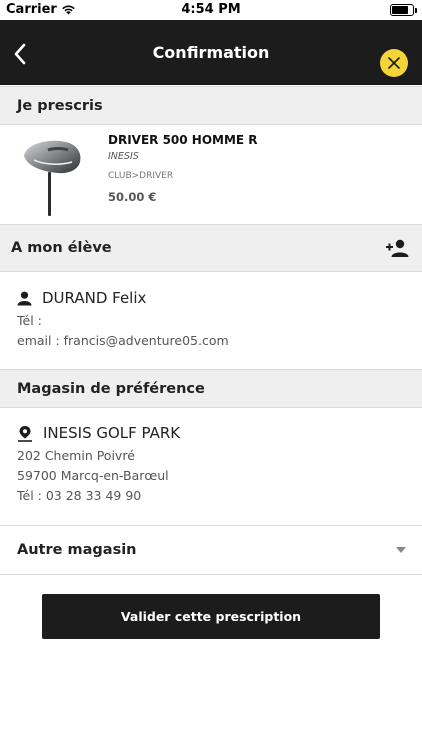 This screenshot has height=750, width=422. What do you see at coordinates (76, 455) in the screenshot?
I see `store-street: 202 Chemin Poivré` at bounding box center [76, 455].